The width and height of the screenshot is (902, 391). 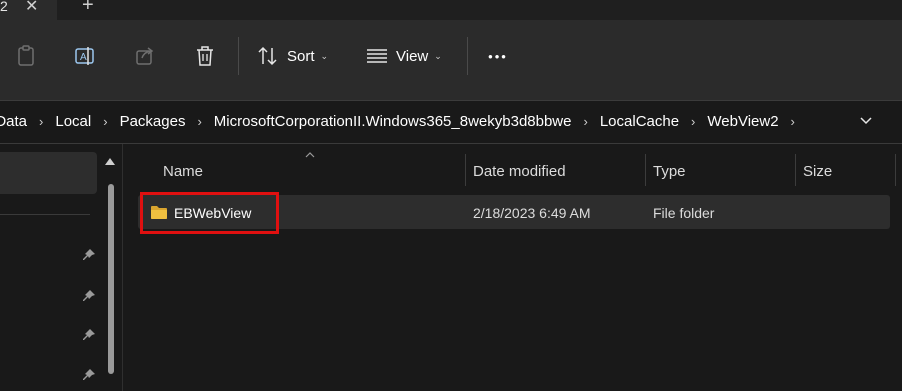 What do you see at coordinates (45, 214) in the screenshot?
I see `nav-divider` at bounding box center [45, 214].